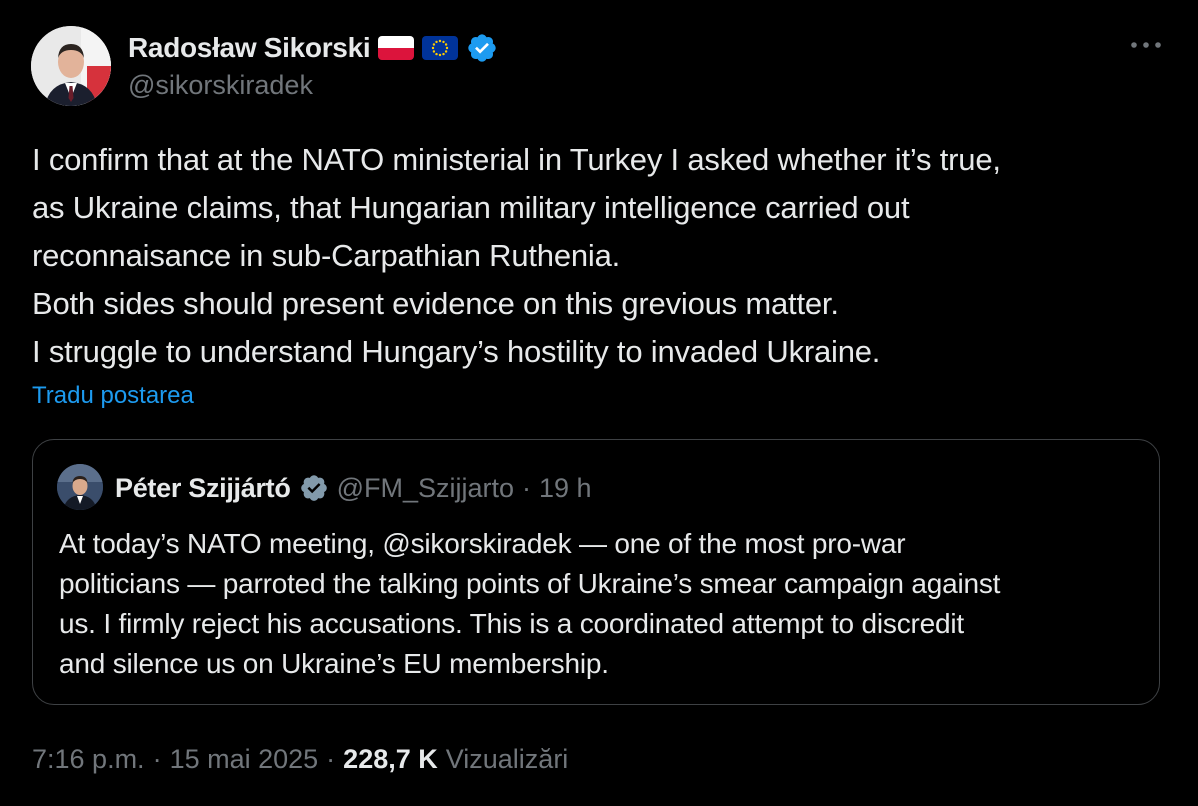 This screenshot has width=1198, height=806. What do you see at coordinates (440, 48) in the screenshot?
I see `flag-eu-icon` at bounding box center [440, 48].